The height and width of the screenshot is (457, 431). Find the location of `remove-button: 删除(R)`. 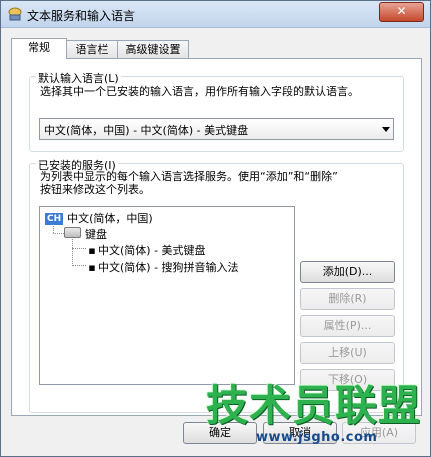

remove-button: 删除(R) is located at coordinates (347, 299).